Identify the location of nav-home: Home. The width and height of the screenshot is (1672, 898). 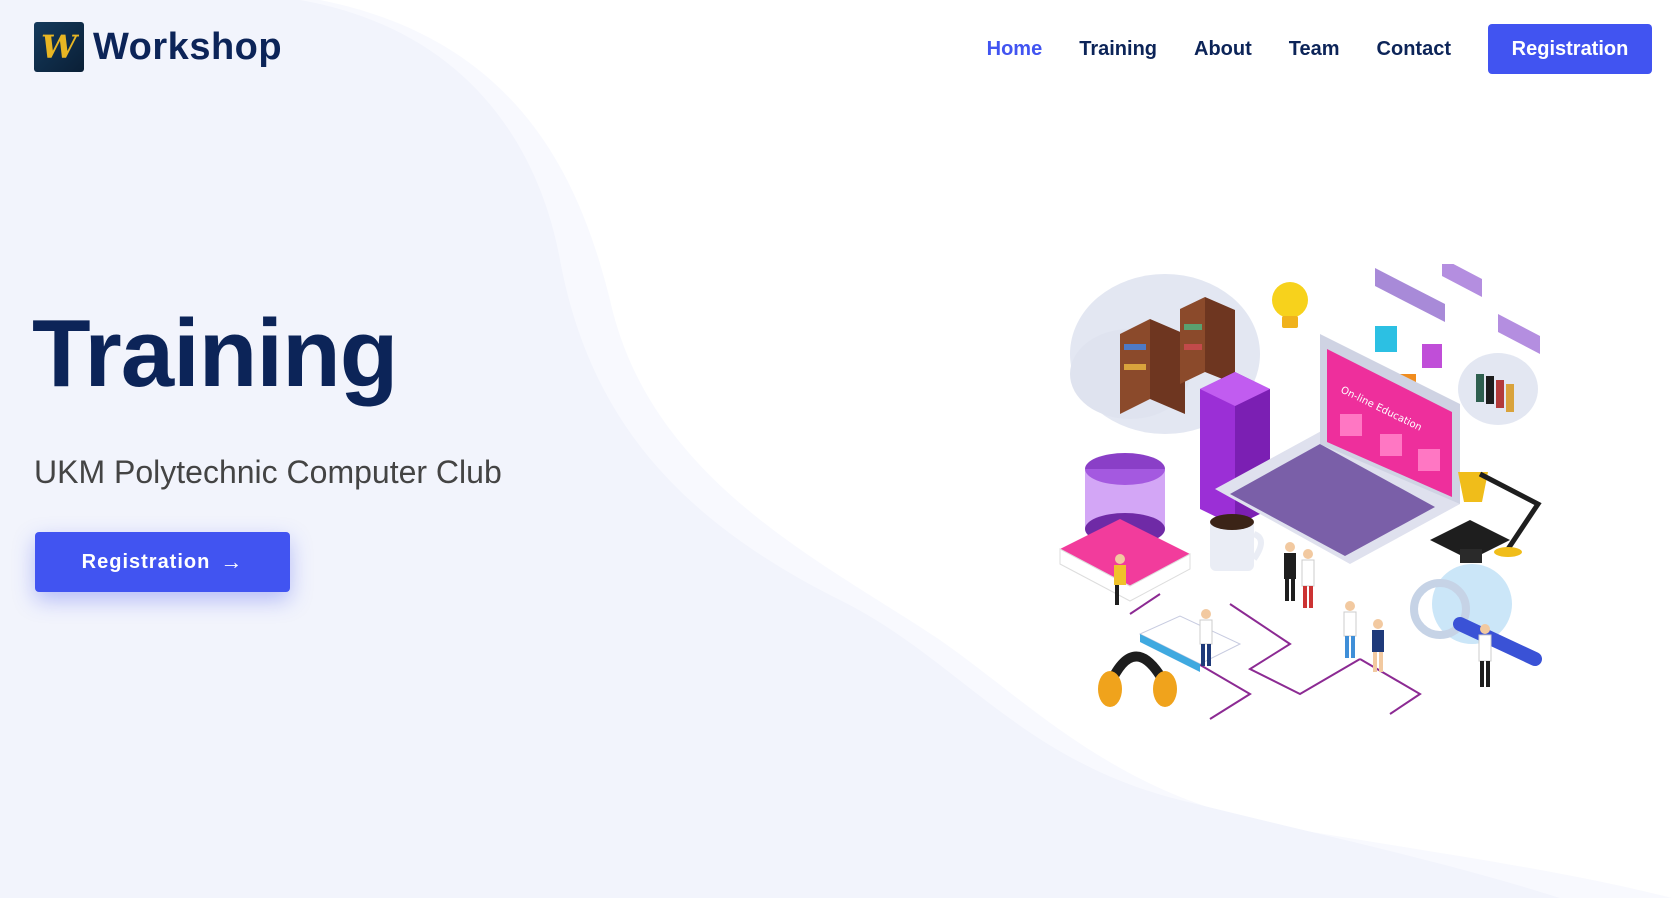
(1015, 49).